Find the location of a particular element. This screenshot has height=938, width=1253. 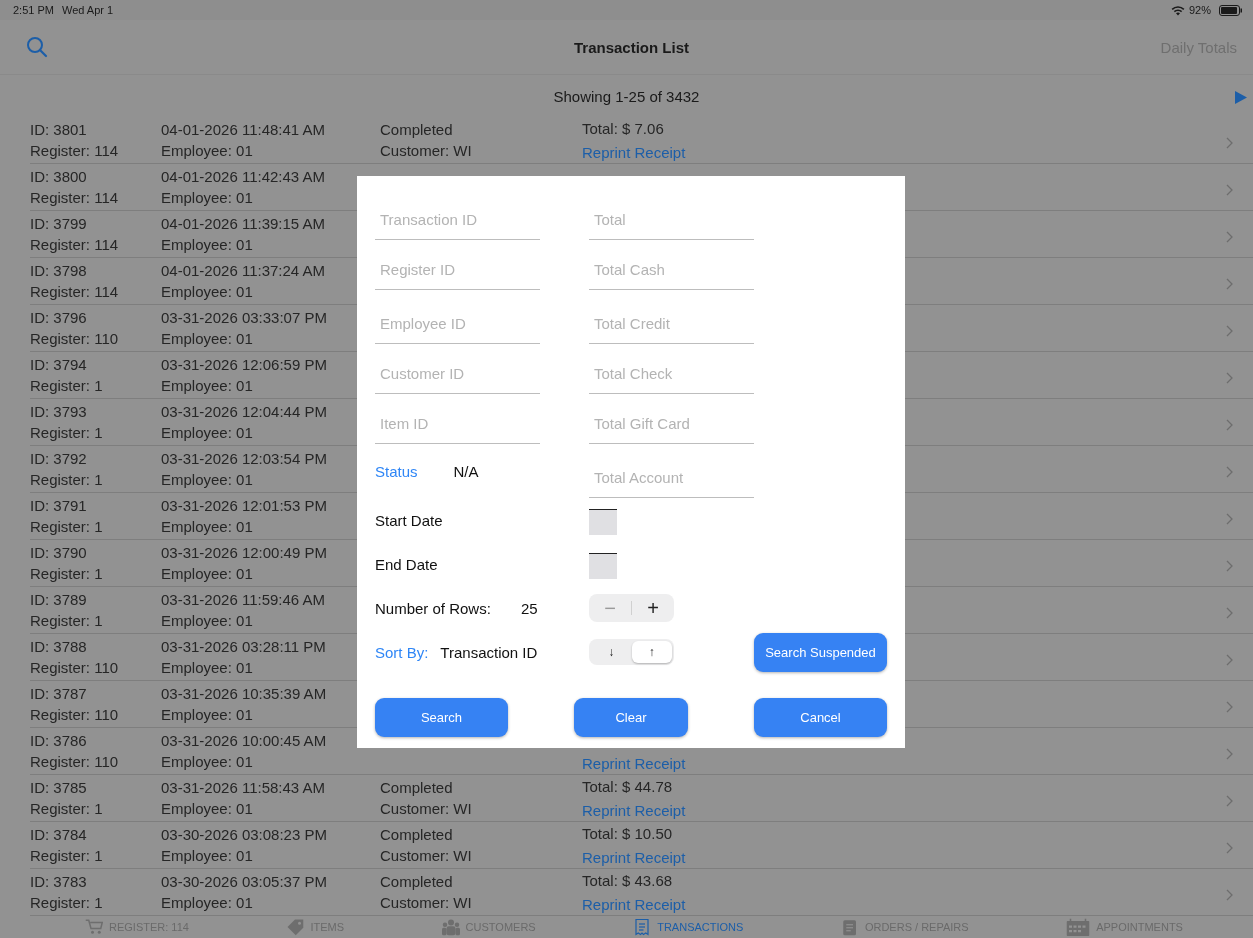

transaction-row: ID: 3785 Register: 1 03-31-2026 11:58:43 AM Employee: 01 Completed Customer: WI Total: $ 44.78 Reprint Receipt is located at coordinates (641, 798).